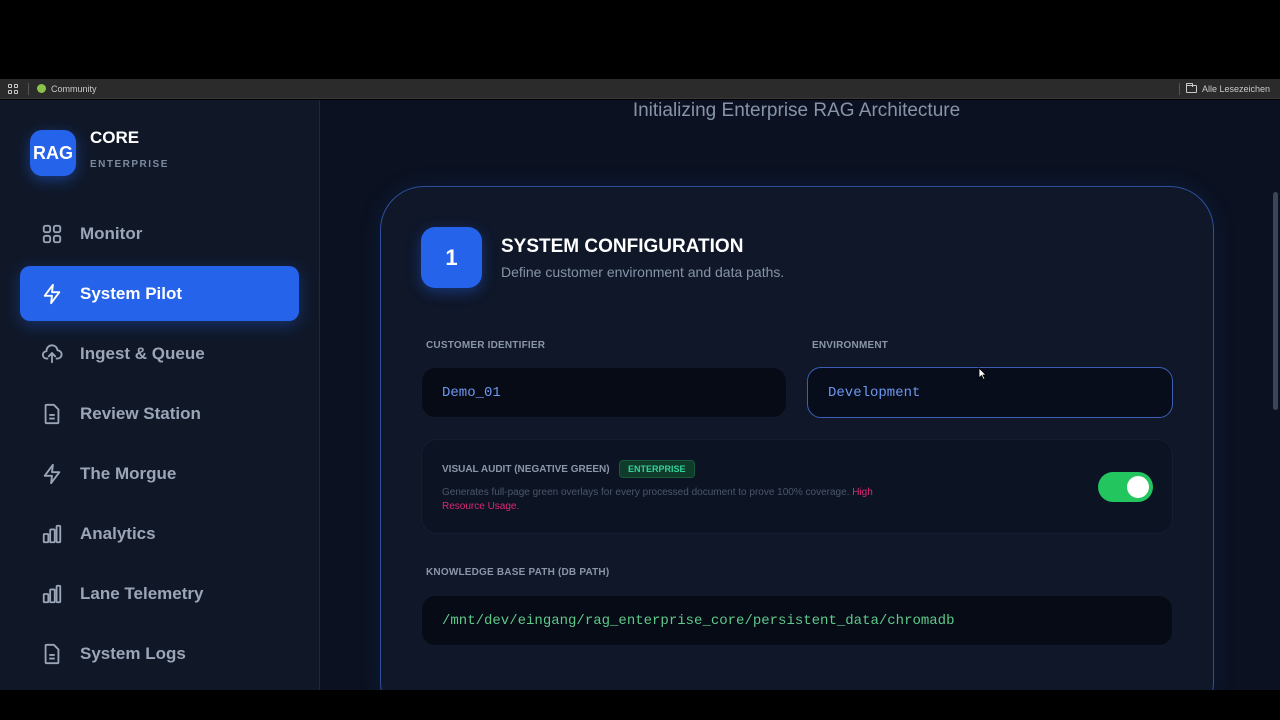 The height and width of the screenshot is (720, 1280). What do you see at coordinates (159, 533) in the screenshot?
I see `sidebar-item-analytics: Analytics` at bounding box center [159, 533].